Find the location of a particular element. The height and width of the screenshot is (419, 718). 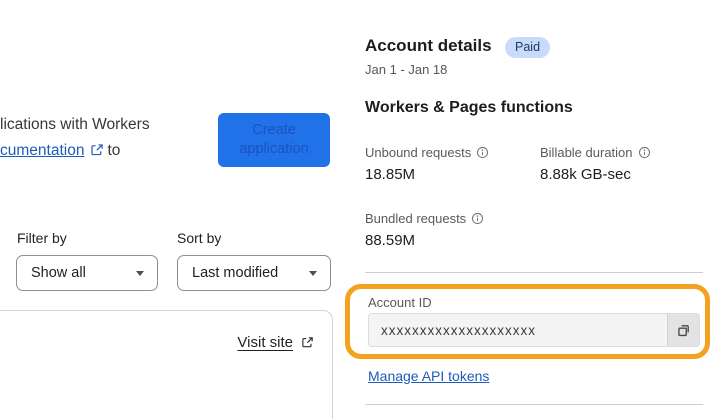

stat-label-bundled: Bundled requests is located at coordinates (424, 218).